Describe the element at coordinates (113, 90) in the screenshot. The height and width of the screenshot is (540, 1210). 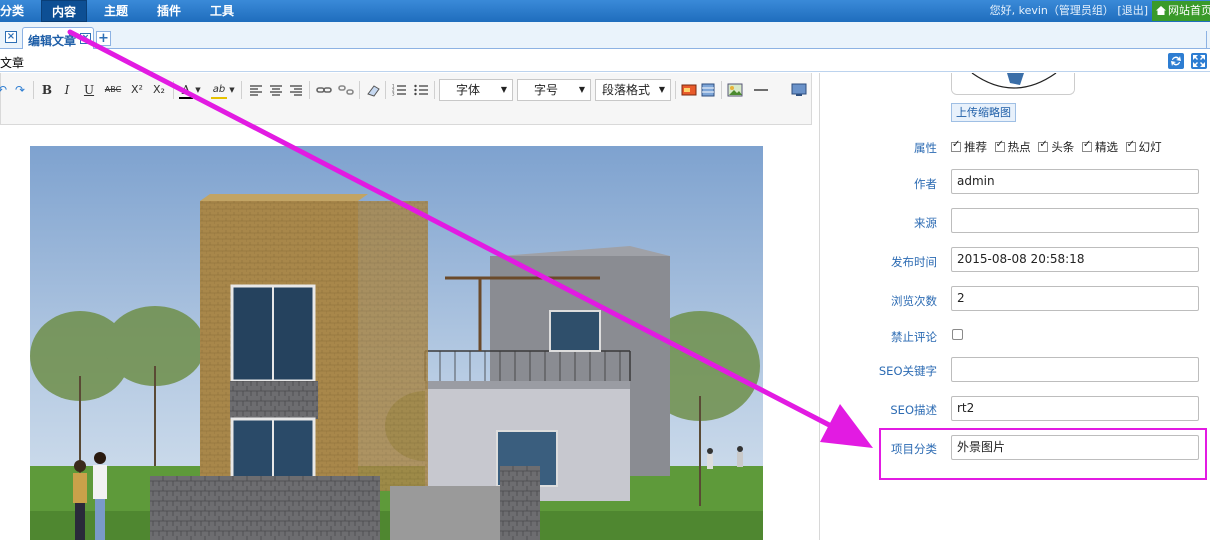
I see `strikethrough-button: ABC` at that location.